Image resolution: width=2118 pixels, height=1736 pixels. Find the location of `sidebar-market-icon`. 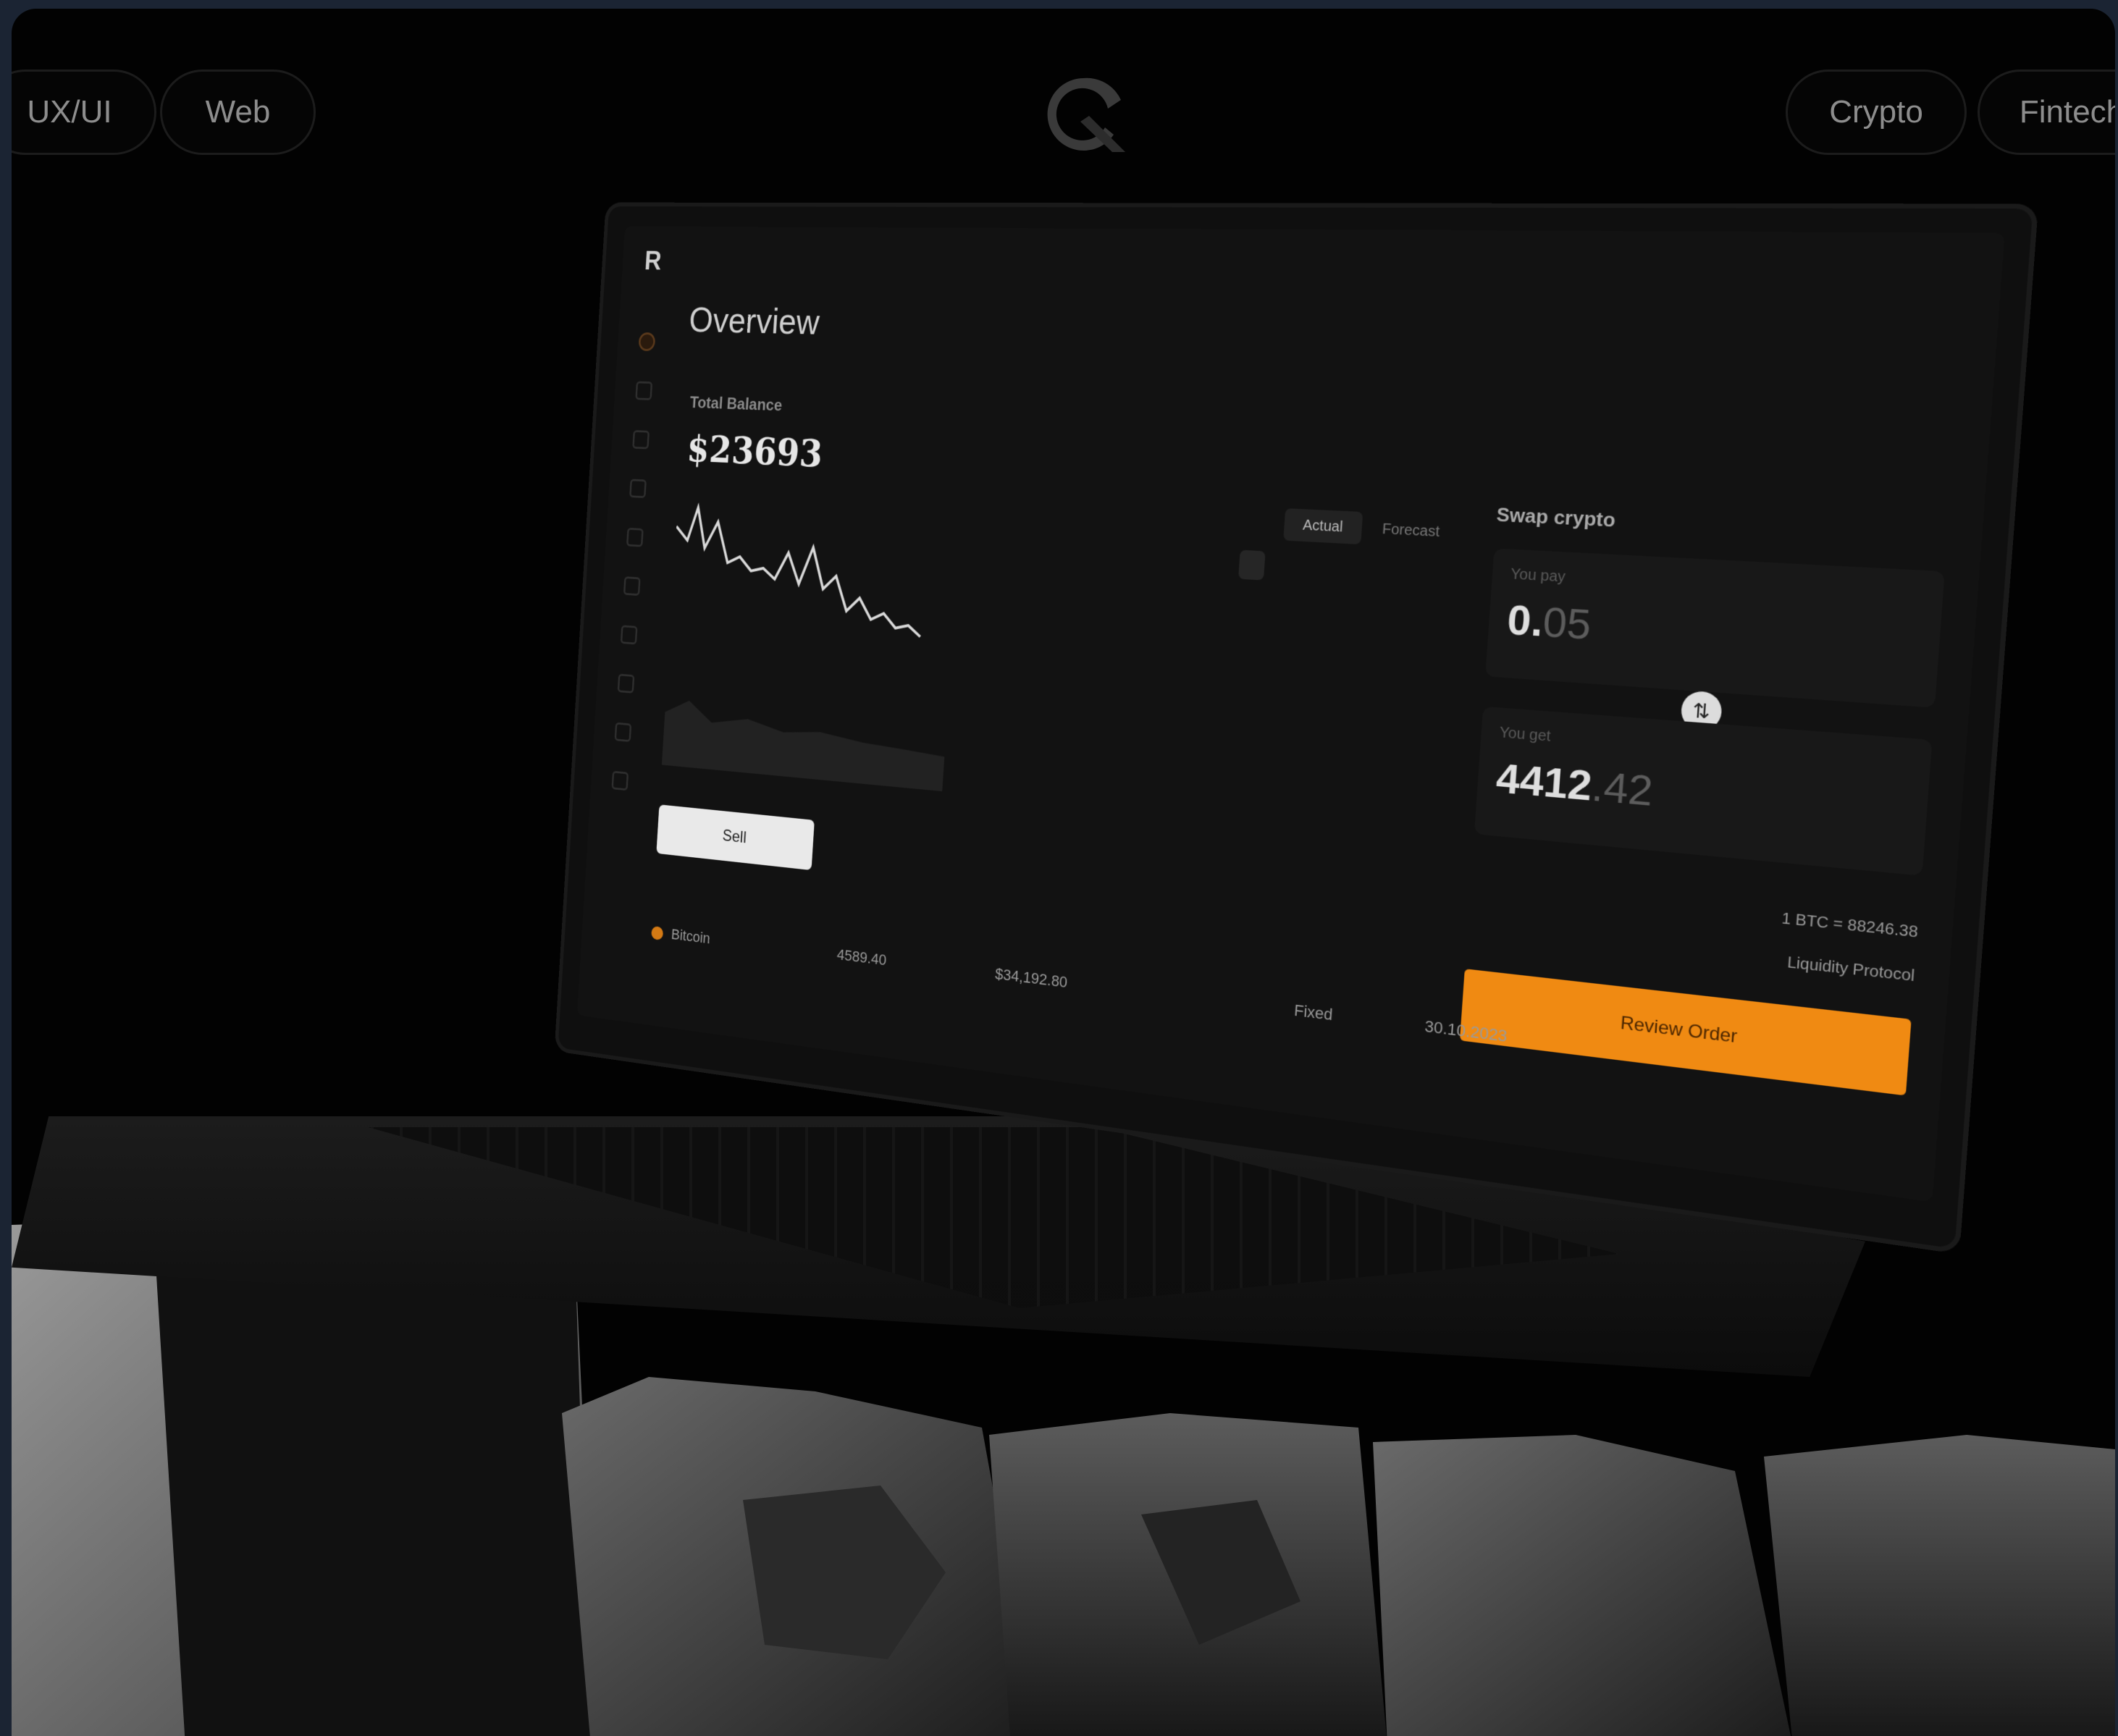

sidebar-market-icon is located at coordinates (632, 586).